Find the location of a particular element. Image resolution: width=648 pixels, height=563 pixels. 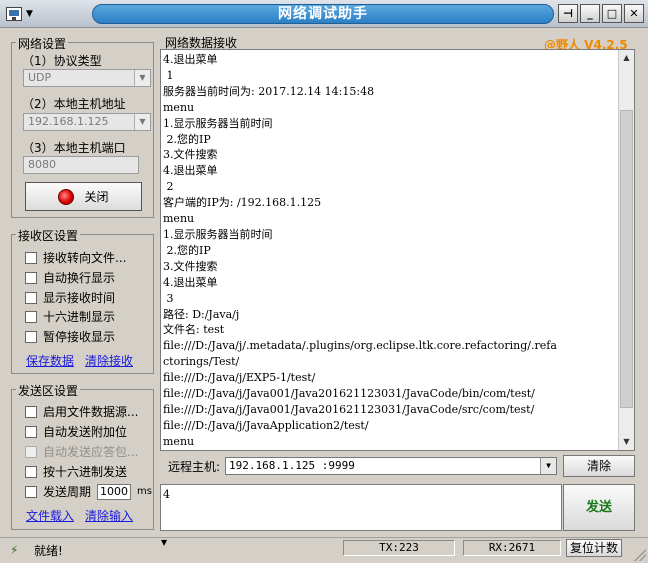

host-label: （2）本地主机地址 is located at coordinates (74, 104).